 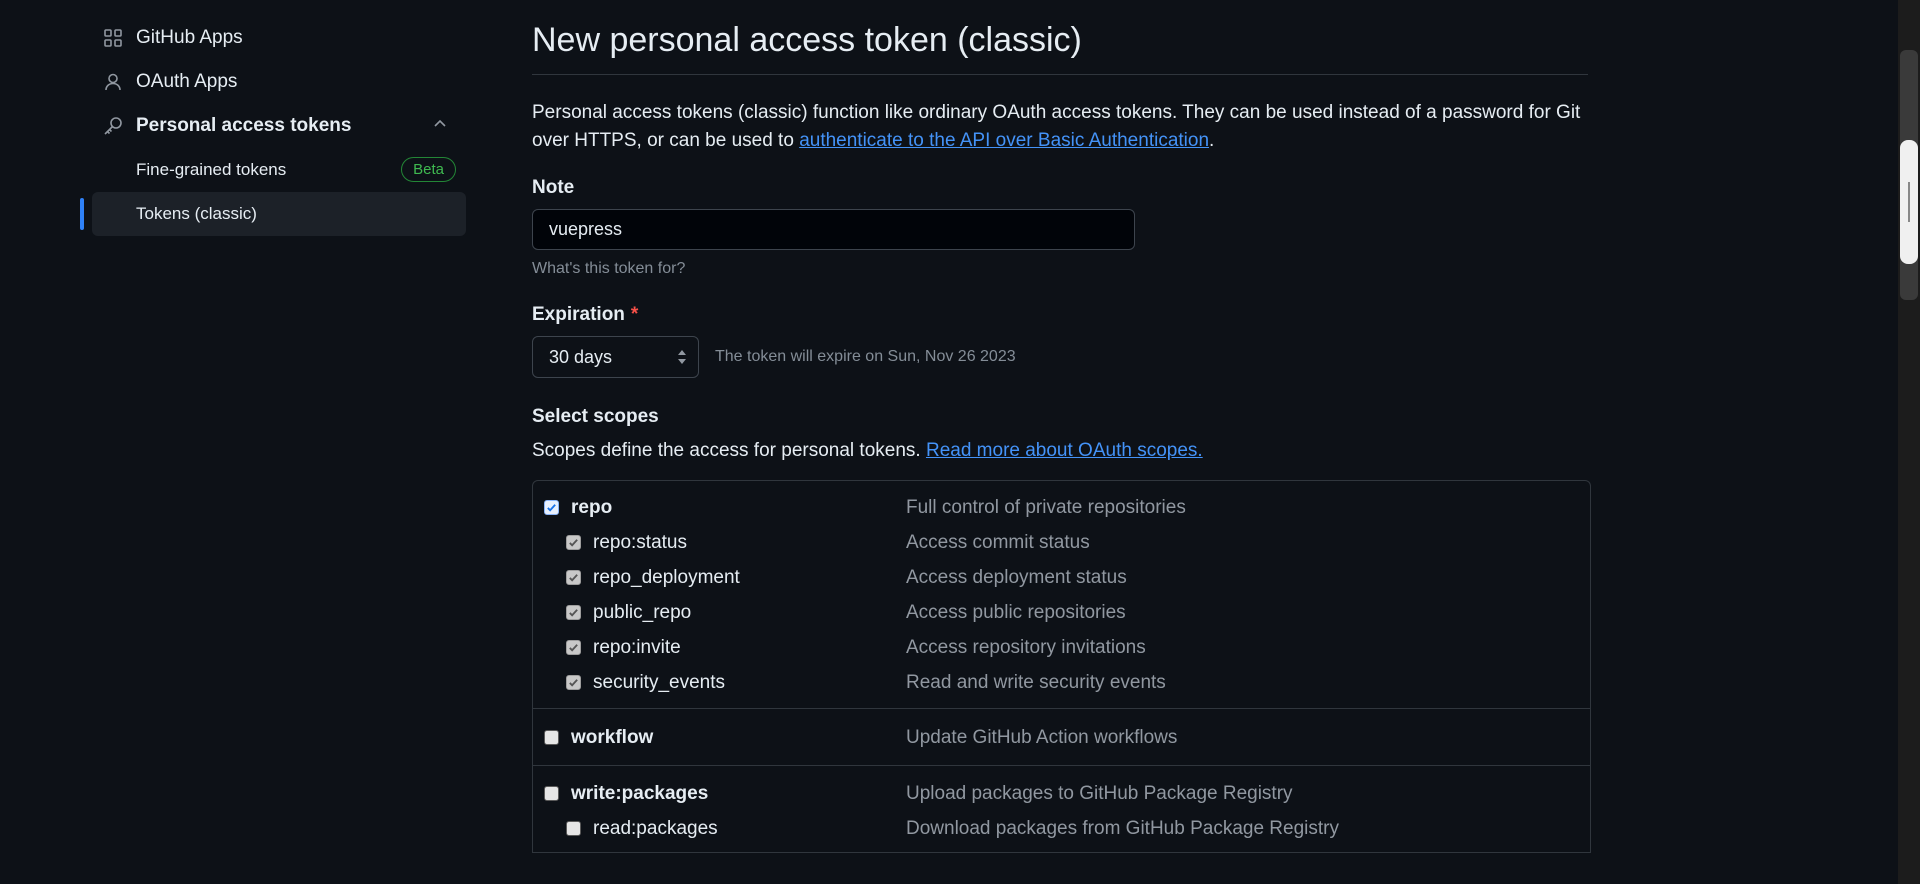 What do you see at coordinates (998, 542) in the screenshot?
I see `scope-desc: Access commit status` at bounding box center [998, 542].